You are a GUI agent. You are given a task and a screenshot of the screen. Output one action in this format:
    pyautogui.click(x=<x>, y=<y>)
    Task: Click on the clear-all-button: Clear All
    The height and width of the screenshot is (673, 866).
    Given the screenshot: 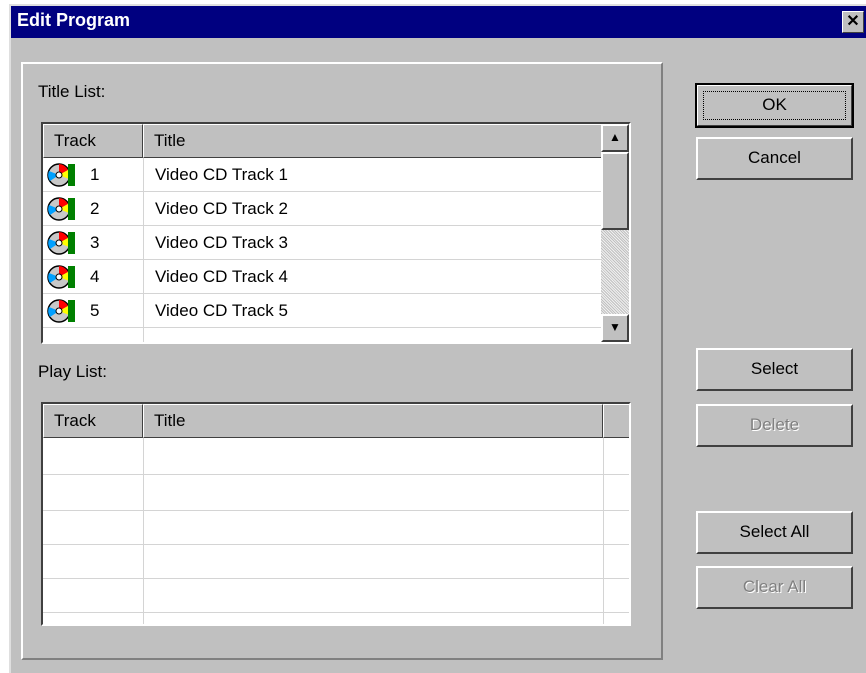 What is the action you would take?
    pyautogui.click(x=774, y=587)
    